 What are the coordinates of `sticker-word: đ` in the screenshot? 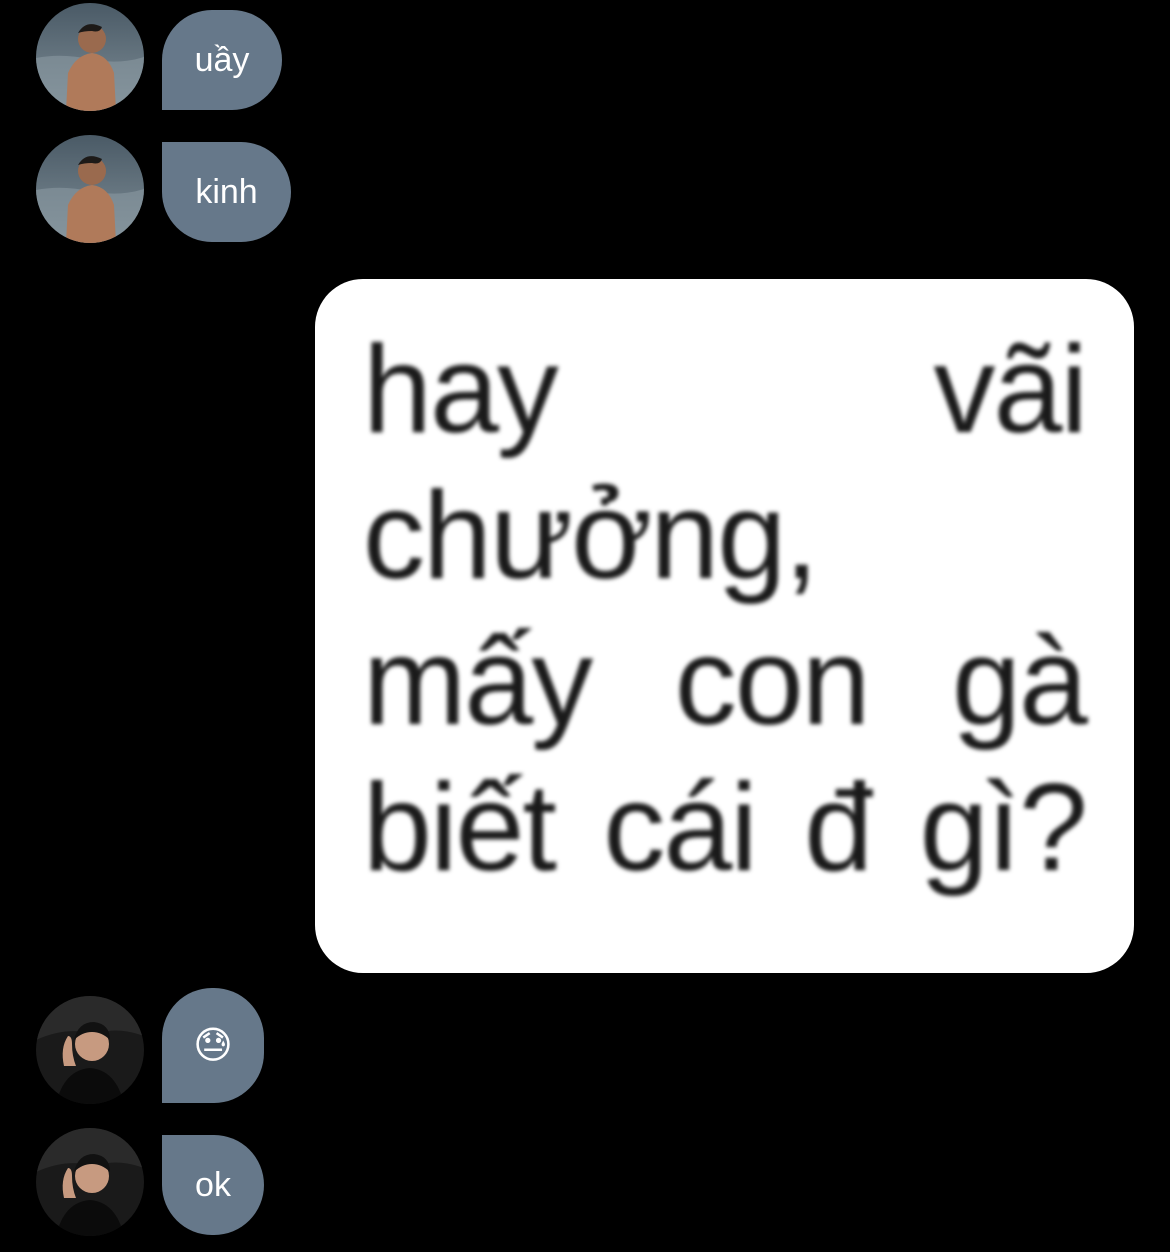 It's located at (838, 828).